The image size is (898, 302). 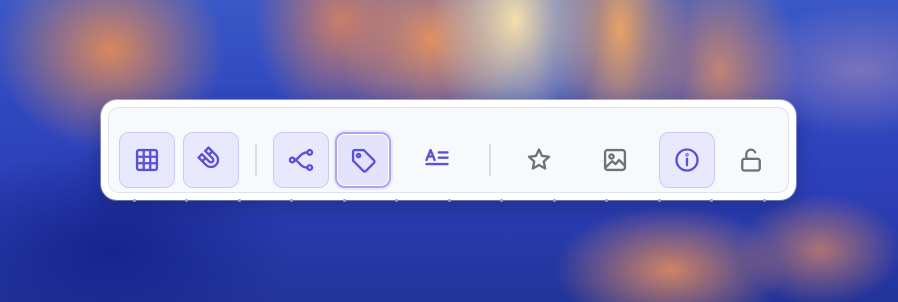 I want to click on star-icon, so click(x=539, y=159).